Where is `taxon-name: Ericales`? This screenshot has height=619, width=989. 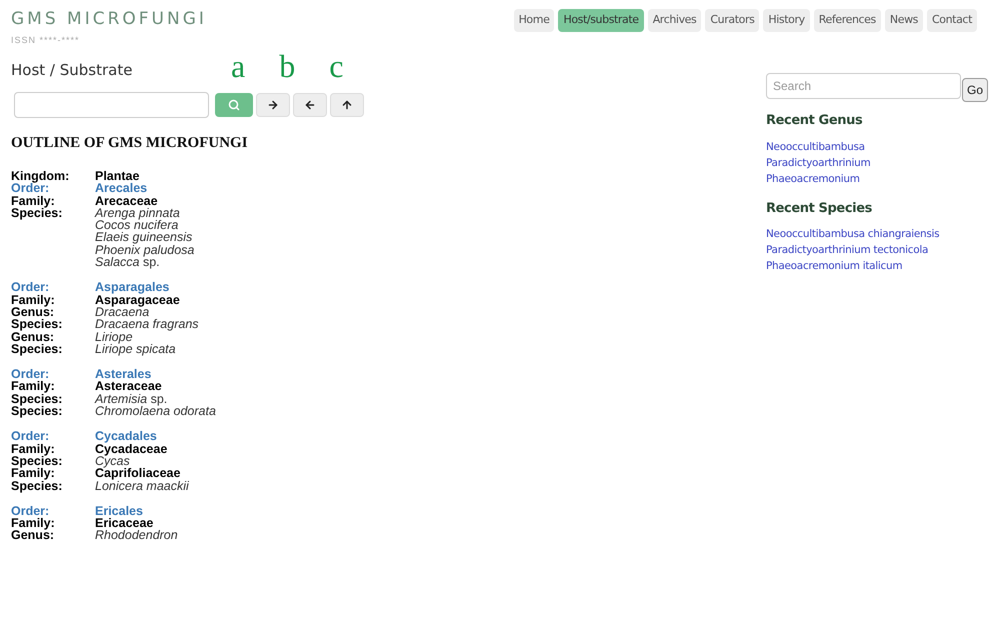
taxon-name: Ericales is located at coordinates (119, 511).